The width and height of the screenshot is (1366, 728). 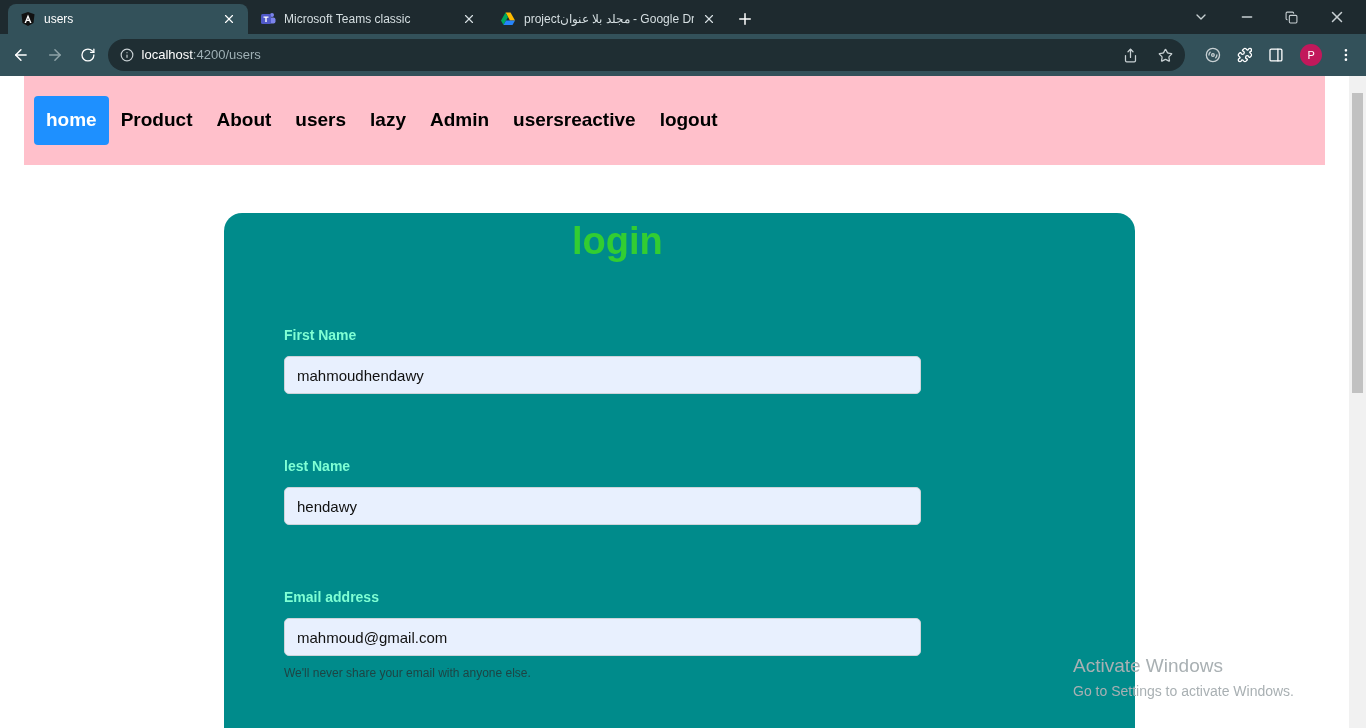 I want to click on browser-tab: Microsoft Teams classic, so click(x=368, y=19).